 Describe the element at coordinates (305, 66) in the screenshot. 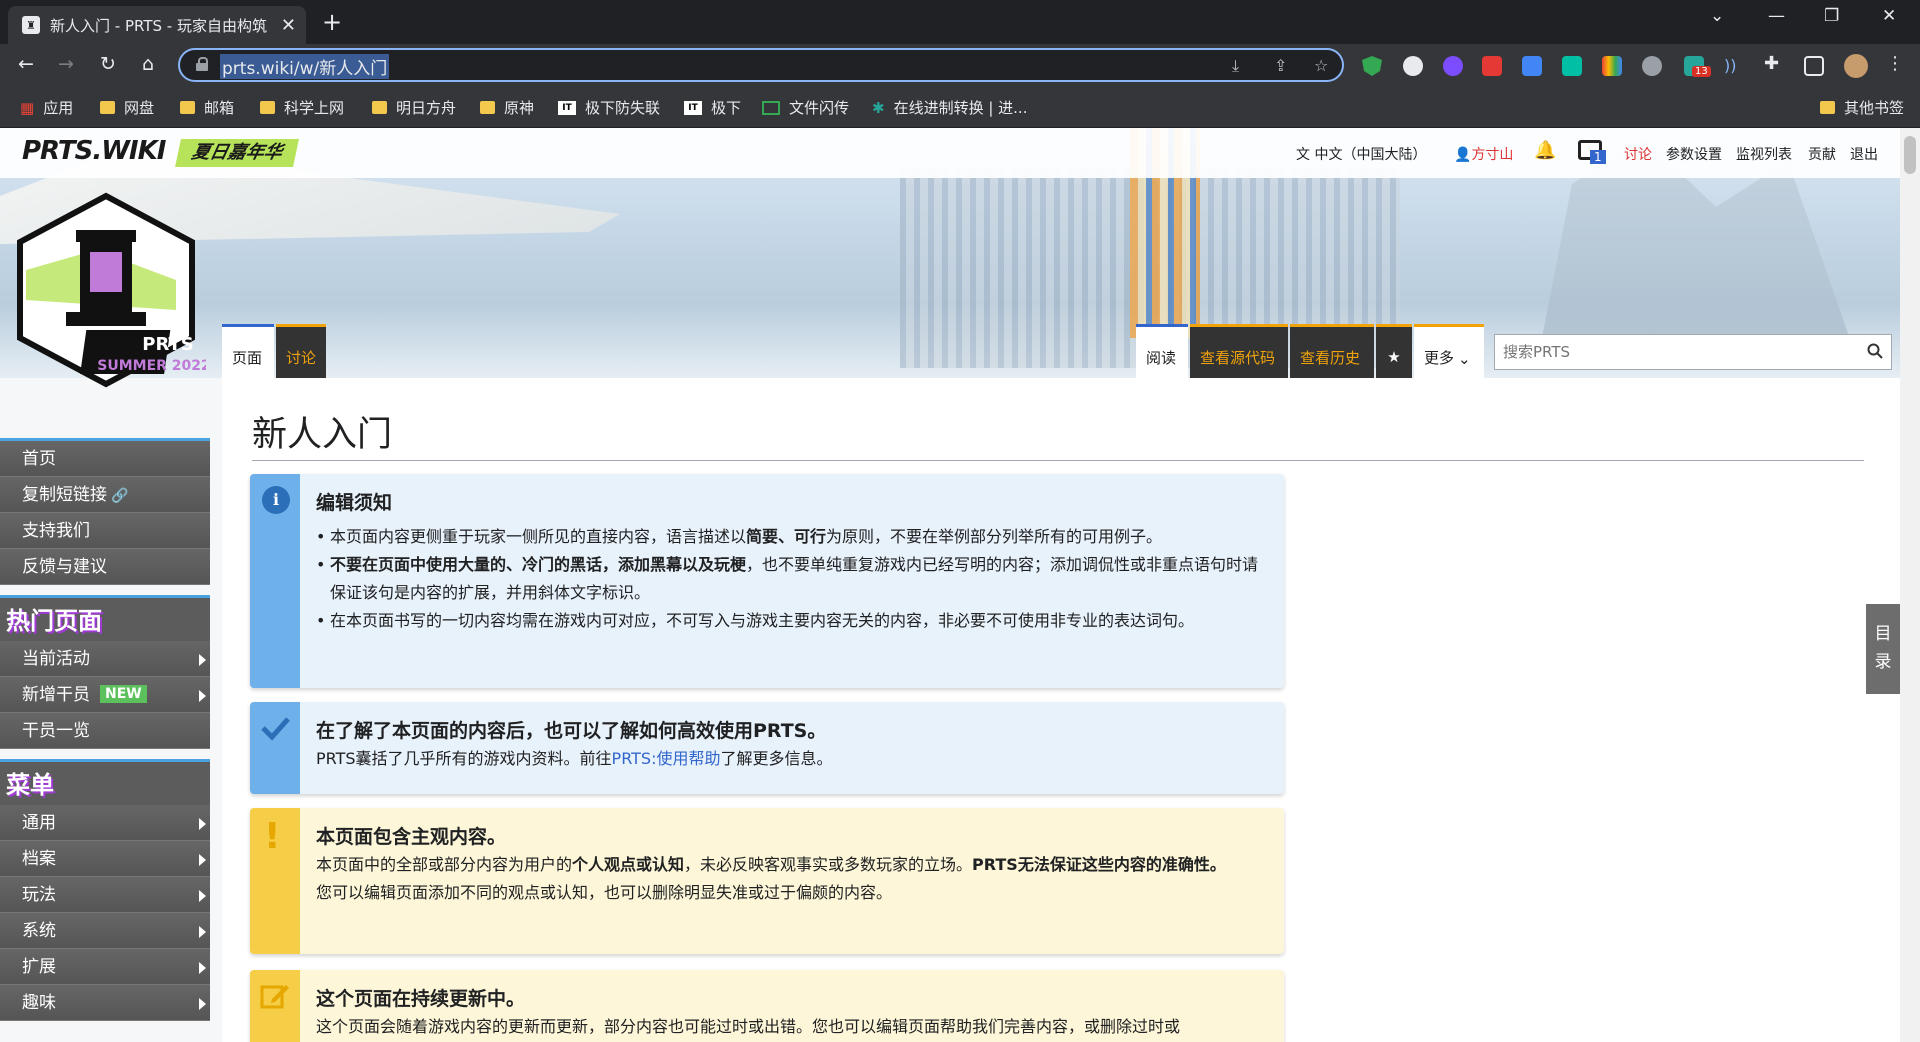

I see `url-text: prts.wiki/w/新人入门` at that location.